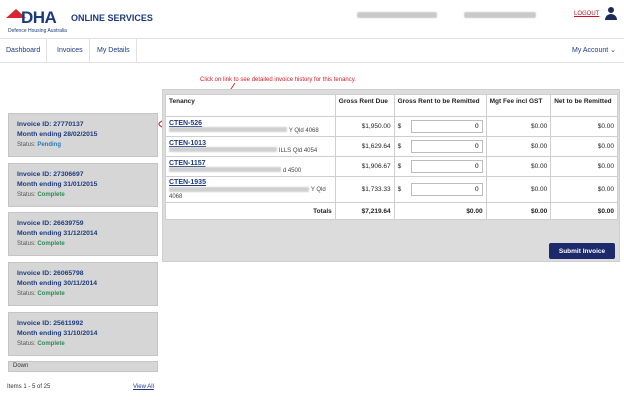 Image resolution: width=624 pixels, height=417 pixels. What do you see at coordinates (611, 14) in the screenshot?
I see `user-icon` at bounding box center [611, 14].